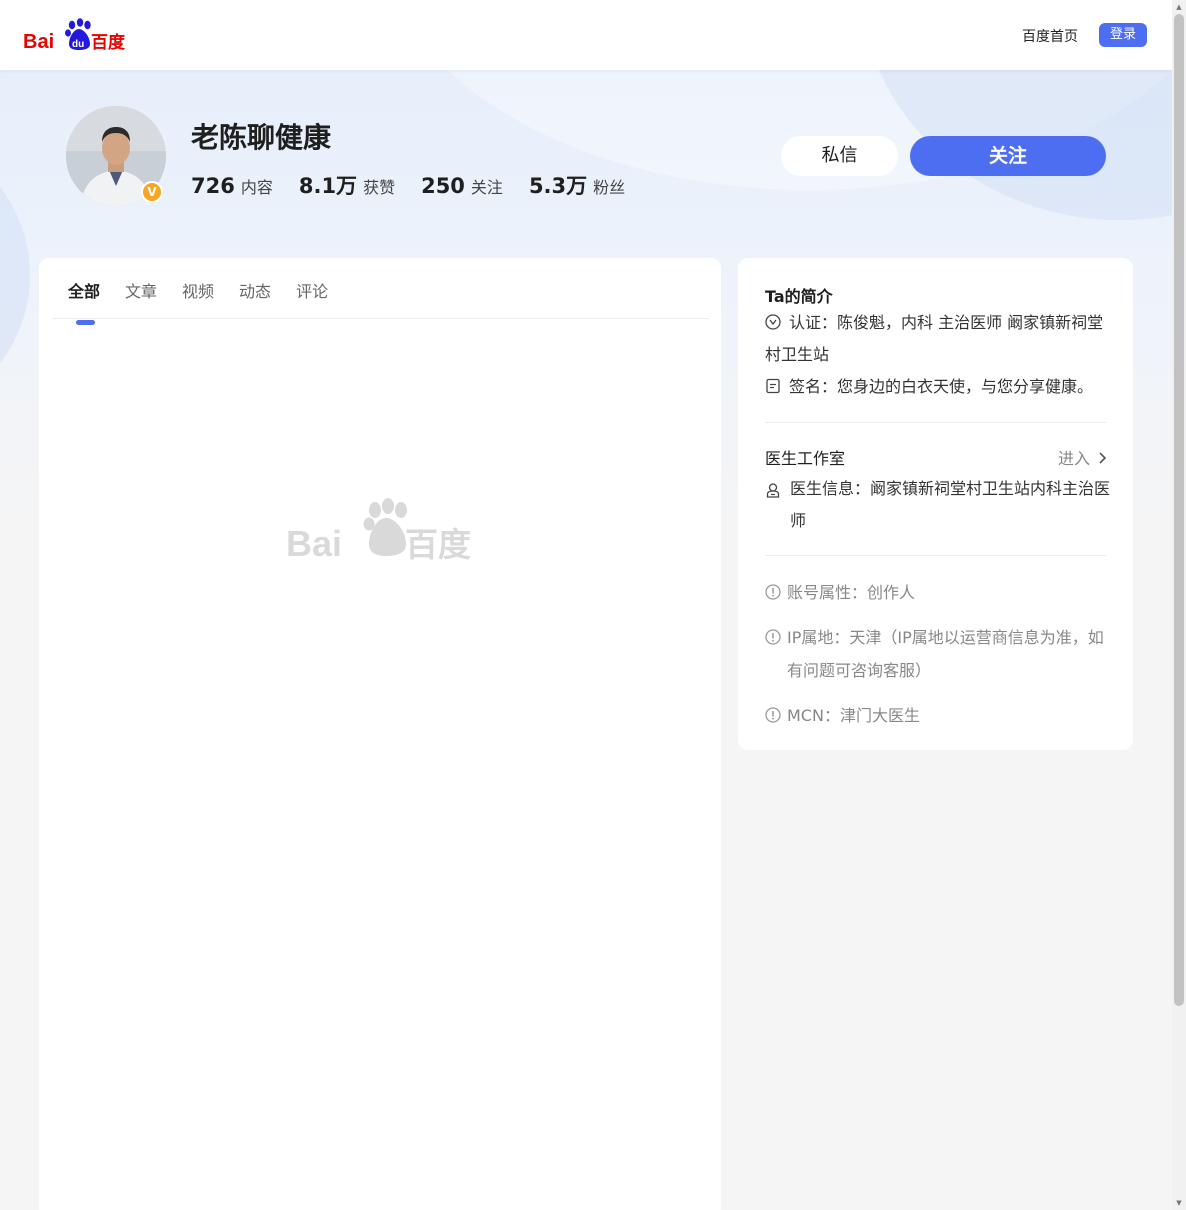 The height and width of the screenshot is (1210, 1186). I want to click on stat-label: 关注, so click(486, 187).